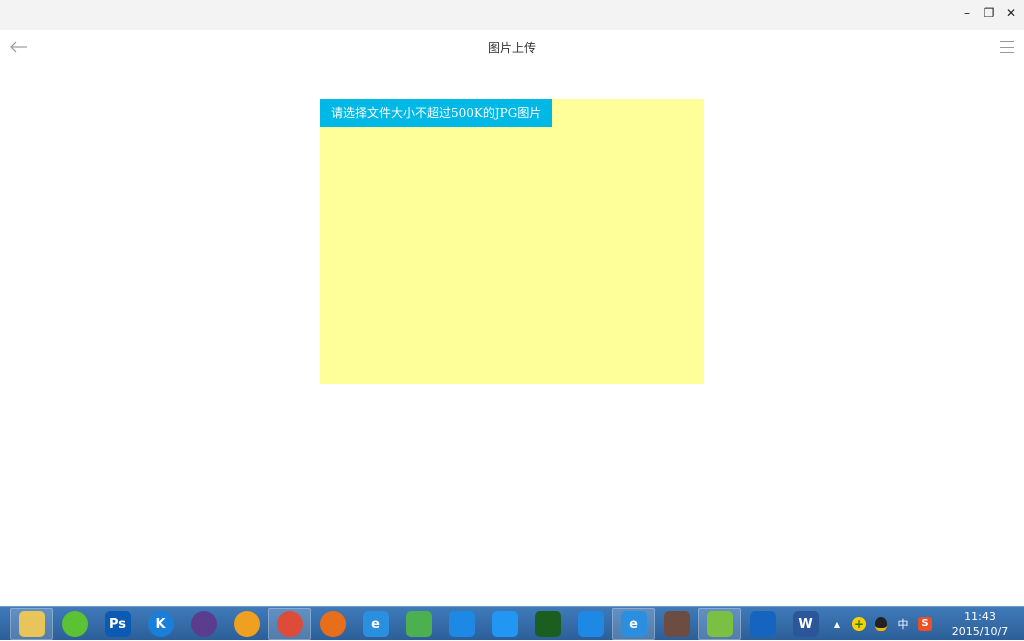 This screenshot has width=1024, height=641. What do you see at coordinates (980, 631) in the screenshot?
I see `clock-date: 2015/10/7` at bounding box center [980, 631].